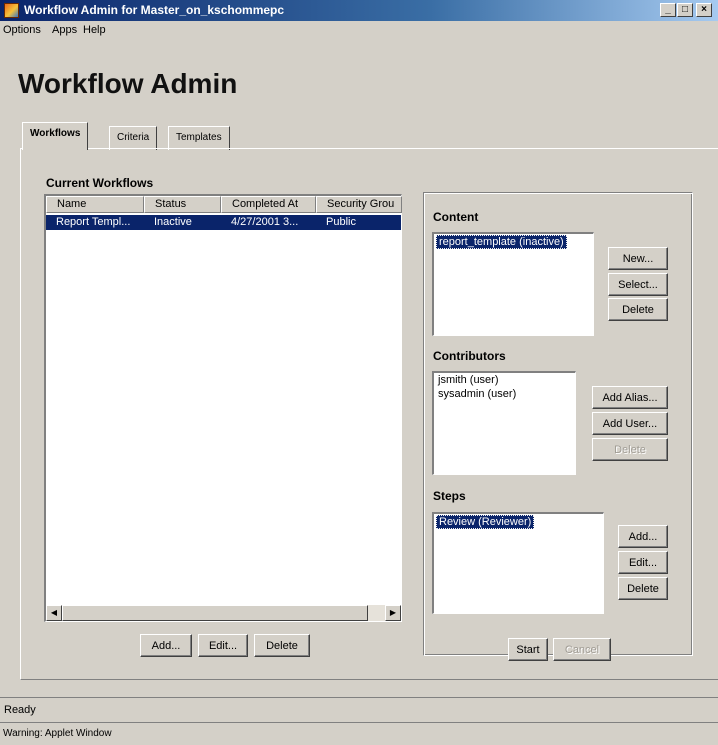 The width and height of the screenshot is (718, 745). What do you see at coordinates (199, 138) in the screenshot?
I see `tab-templates: Templates` at bounding box center [199, 138].